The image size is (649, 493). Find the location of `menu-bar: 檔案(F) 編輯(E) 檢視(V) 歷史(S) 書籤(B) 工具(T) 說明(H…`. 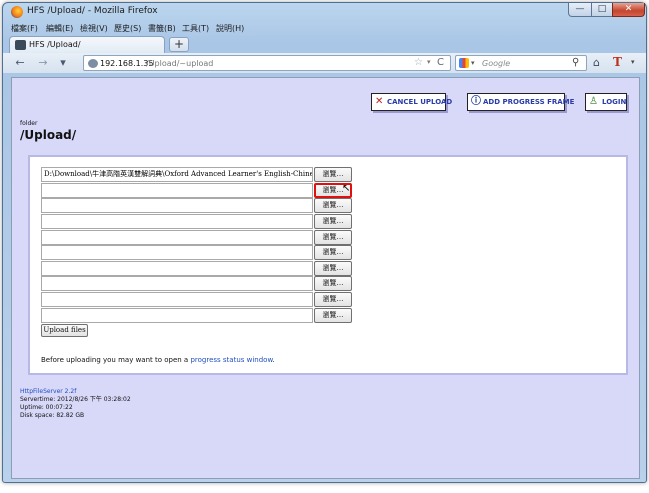

menu-bar: 檔案(F) 編輯(E) 檢視(V) 歷史(S) 書籤(B) 工具(T) 說明(H… is located at coordinates (324, 28).